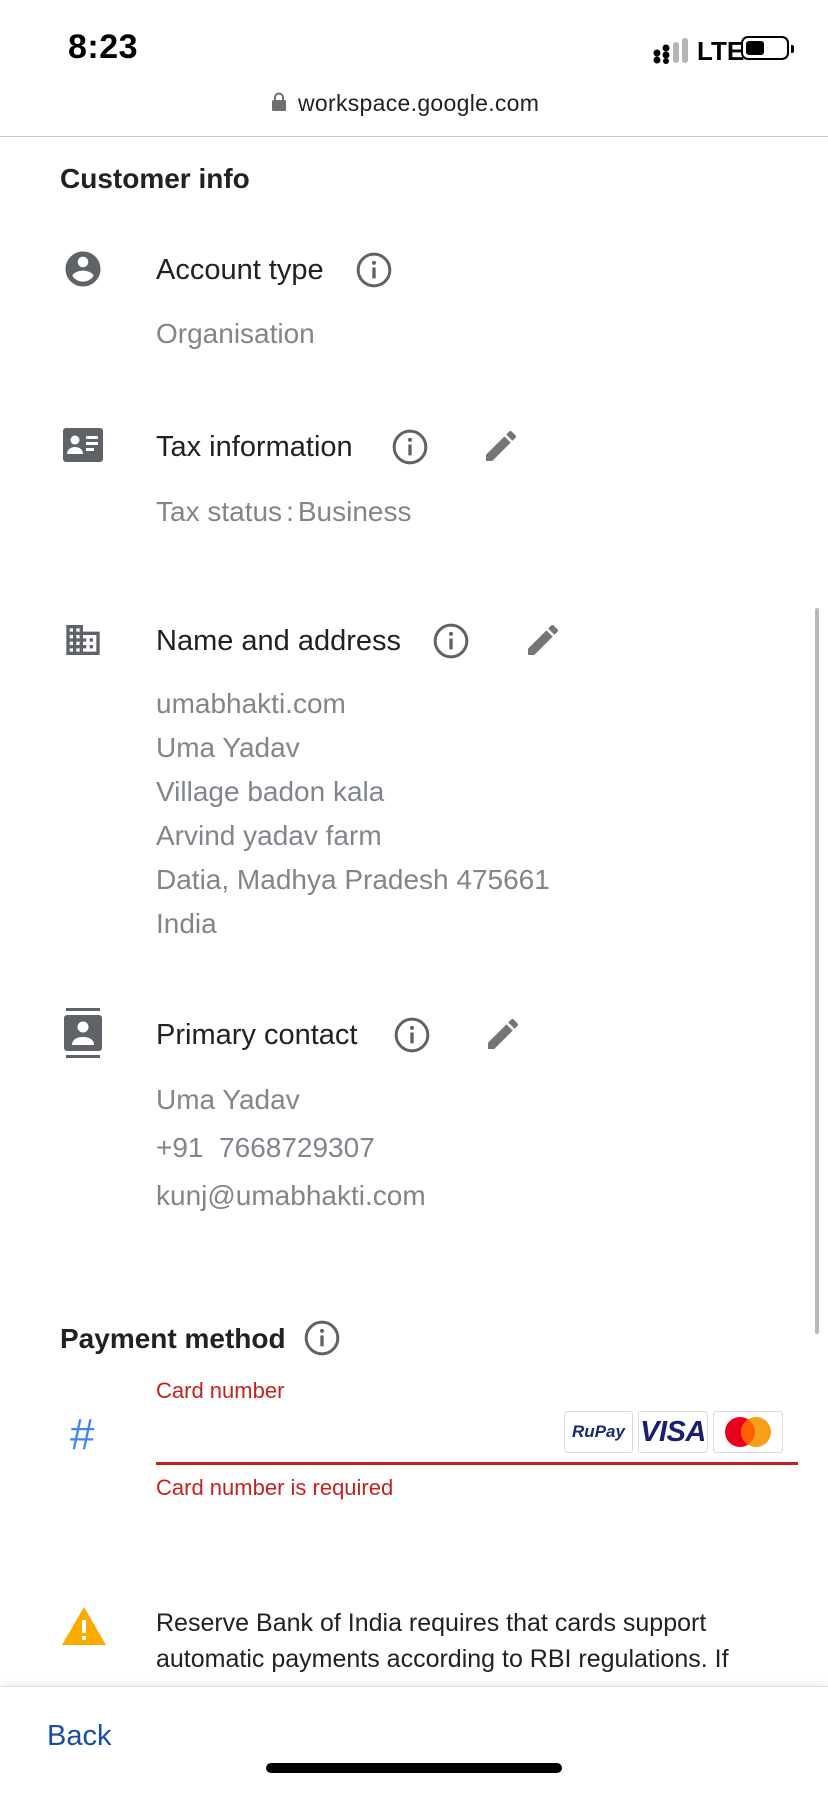  What do you see at coordinates (414, 1768) in the screenshot?
I see `home-indicator` at bounding box center [414, 1768].